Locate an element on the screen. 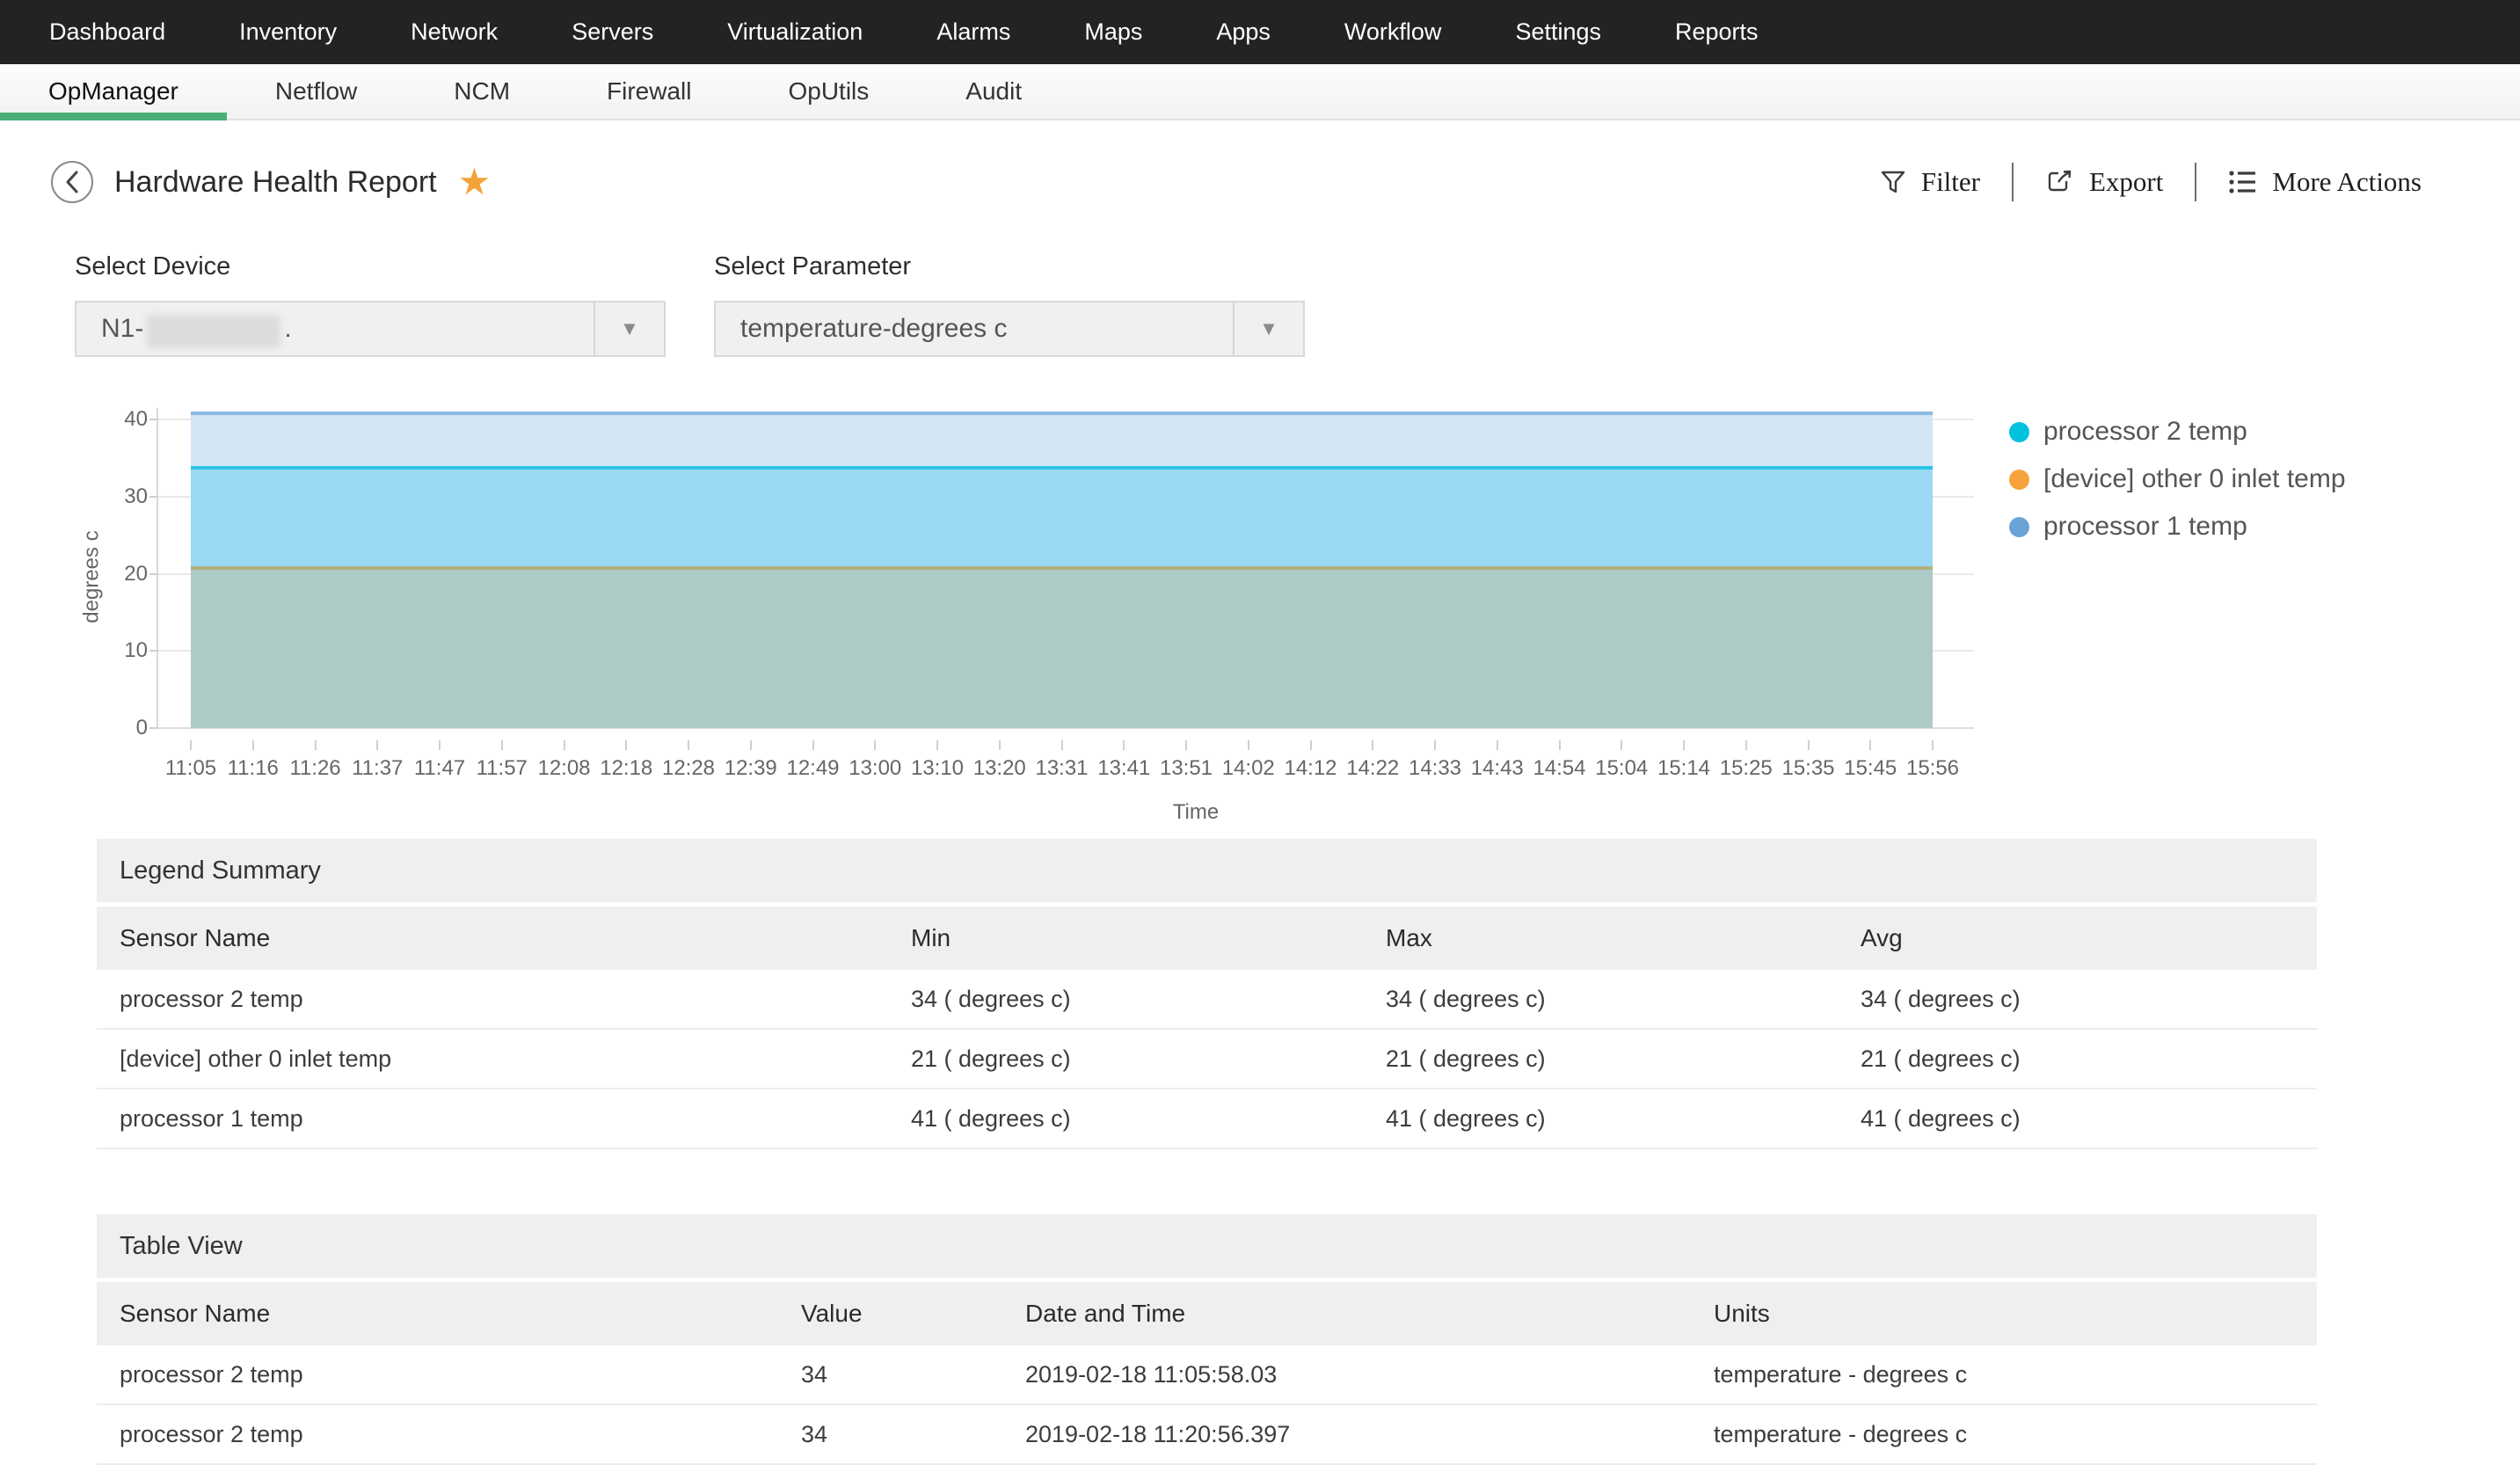  device-dropdown: N1- . ▼ is located at coordinates (370, 329).